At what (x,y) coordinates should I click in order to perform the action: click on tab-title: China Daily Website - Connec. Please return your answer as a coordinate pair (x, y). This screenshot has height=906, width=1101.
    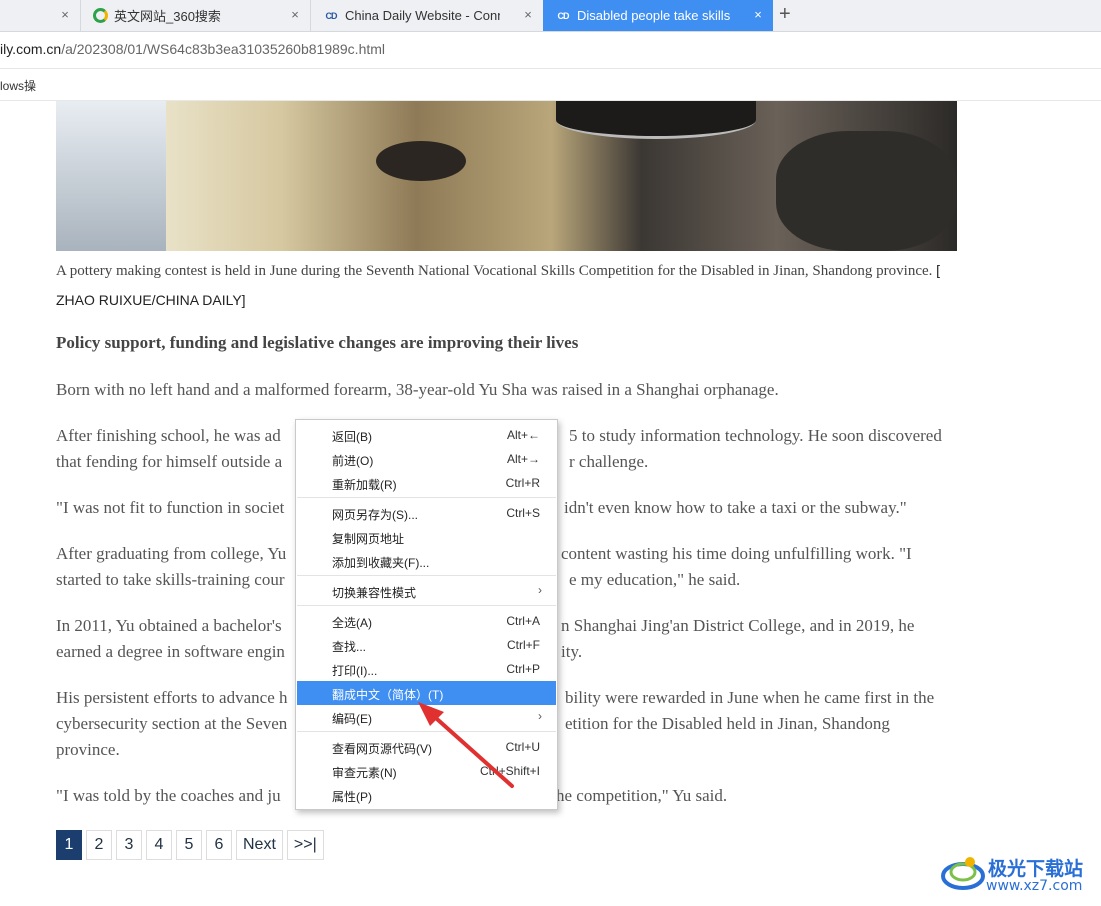
    Looking at the image, I should click on (422, 15).